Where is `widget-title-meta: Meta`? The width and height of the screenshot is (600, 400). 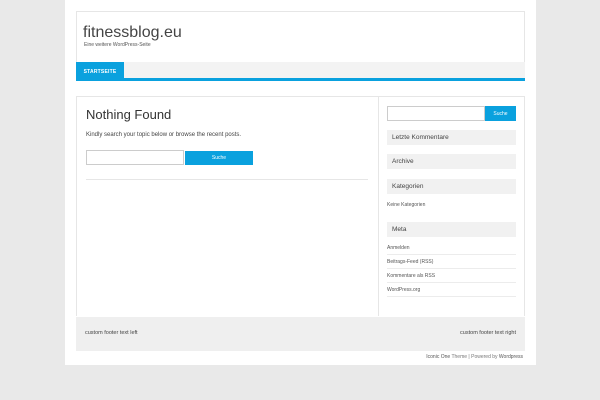
widget-title-meta: Meta is located at coordinates (451, 229).